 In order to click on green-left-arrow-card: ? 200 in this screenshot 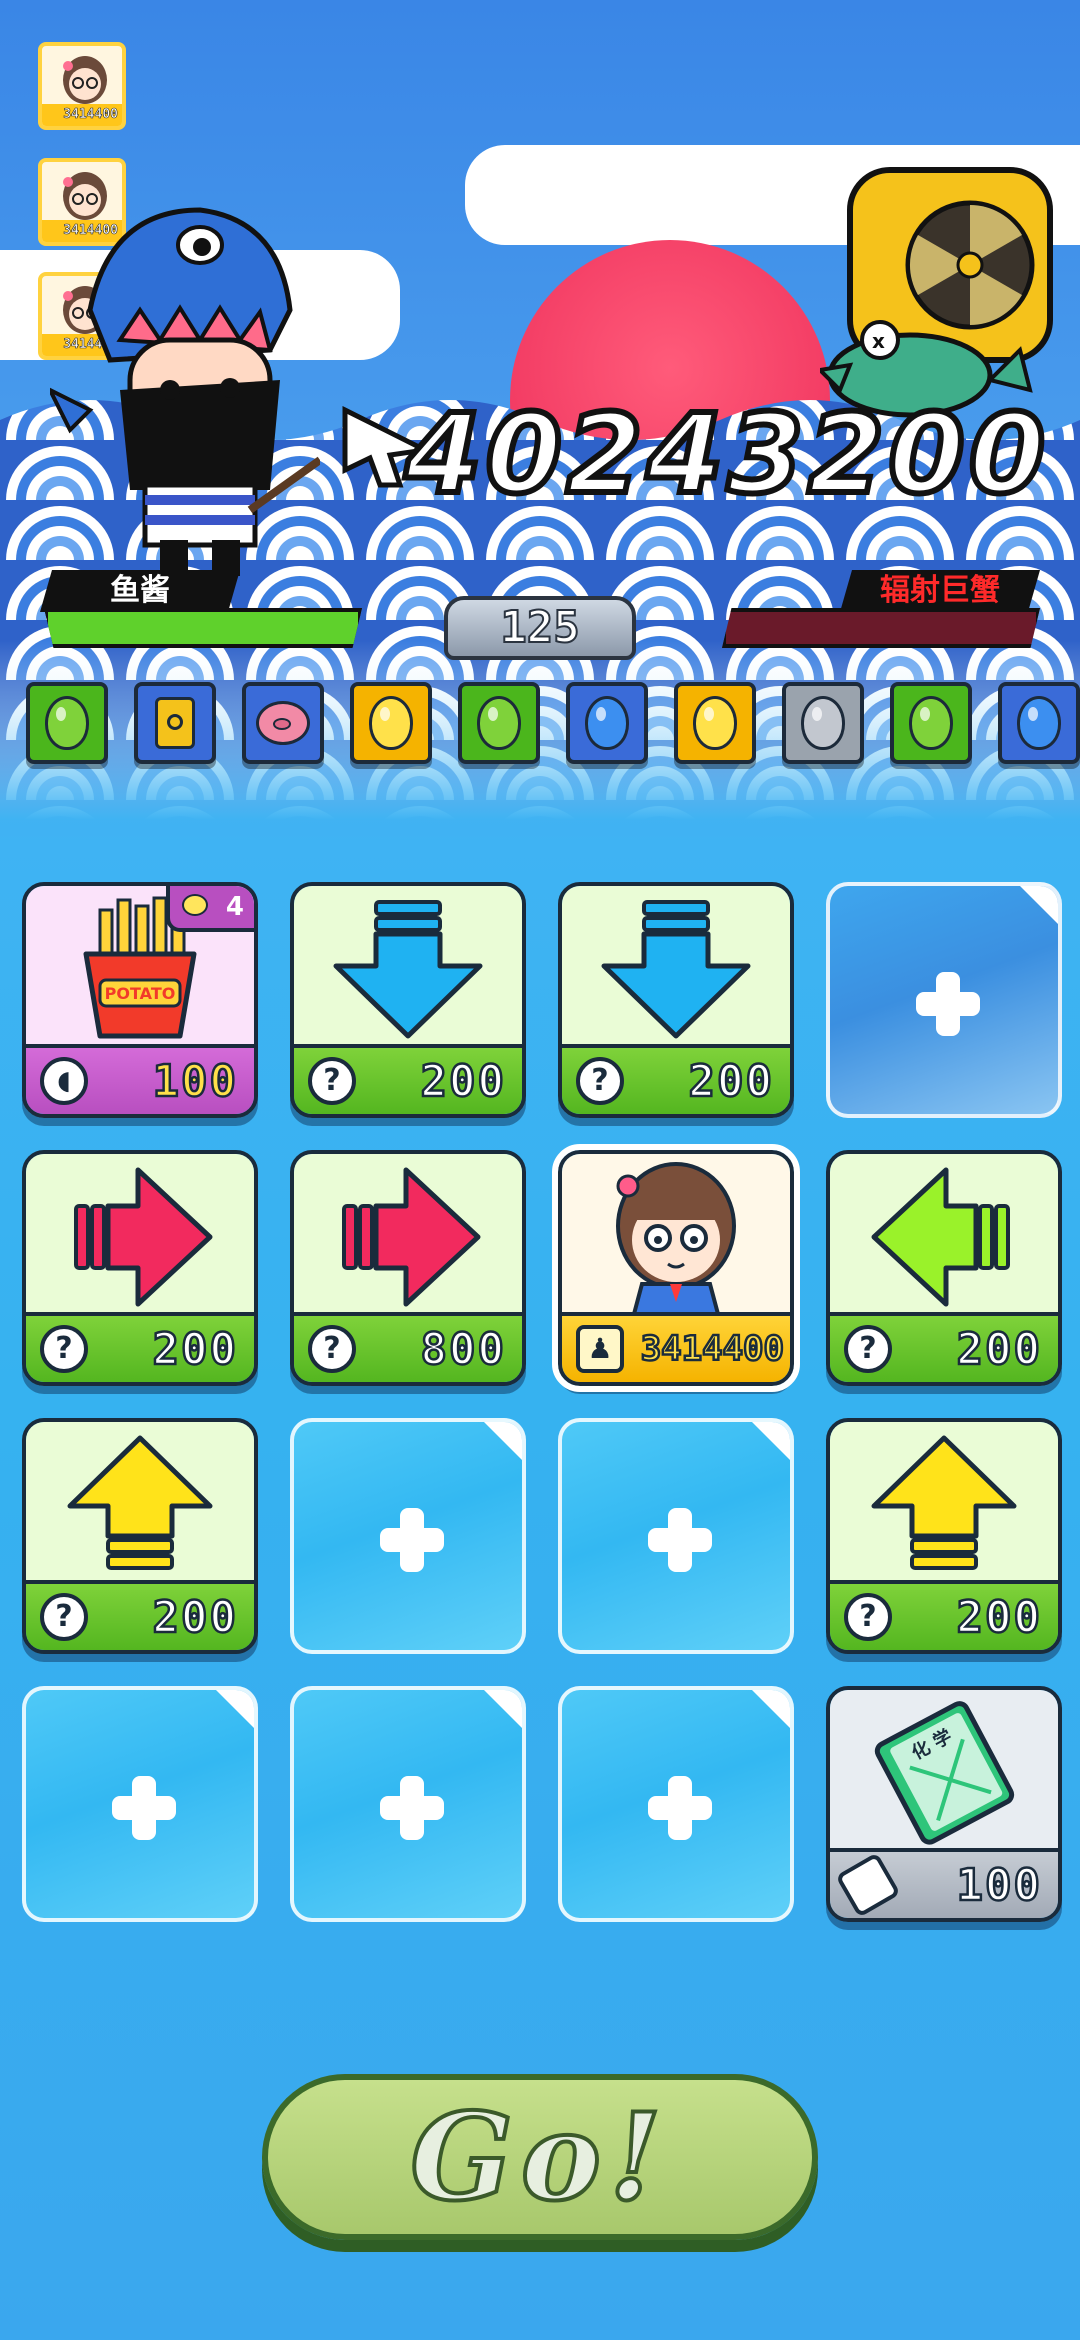, I will do `click(944, 1268)`.